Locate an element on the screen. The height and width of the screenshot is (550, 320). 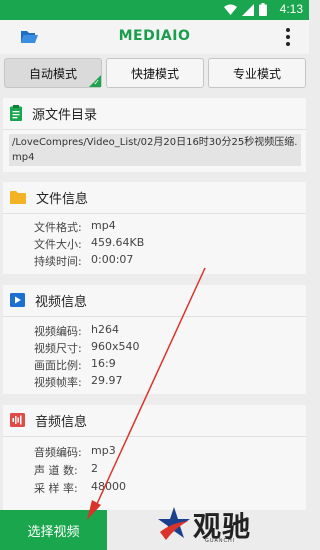
info-row: 音频编码: mp3 is located at coordinates (75, 452).